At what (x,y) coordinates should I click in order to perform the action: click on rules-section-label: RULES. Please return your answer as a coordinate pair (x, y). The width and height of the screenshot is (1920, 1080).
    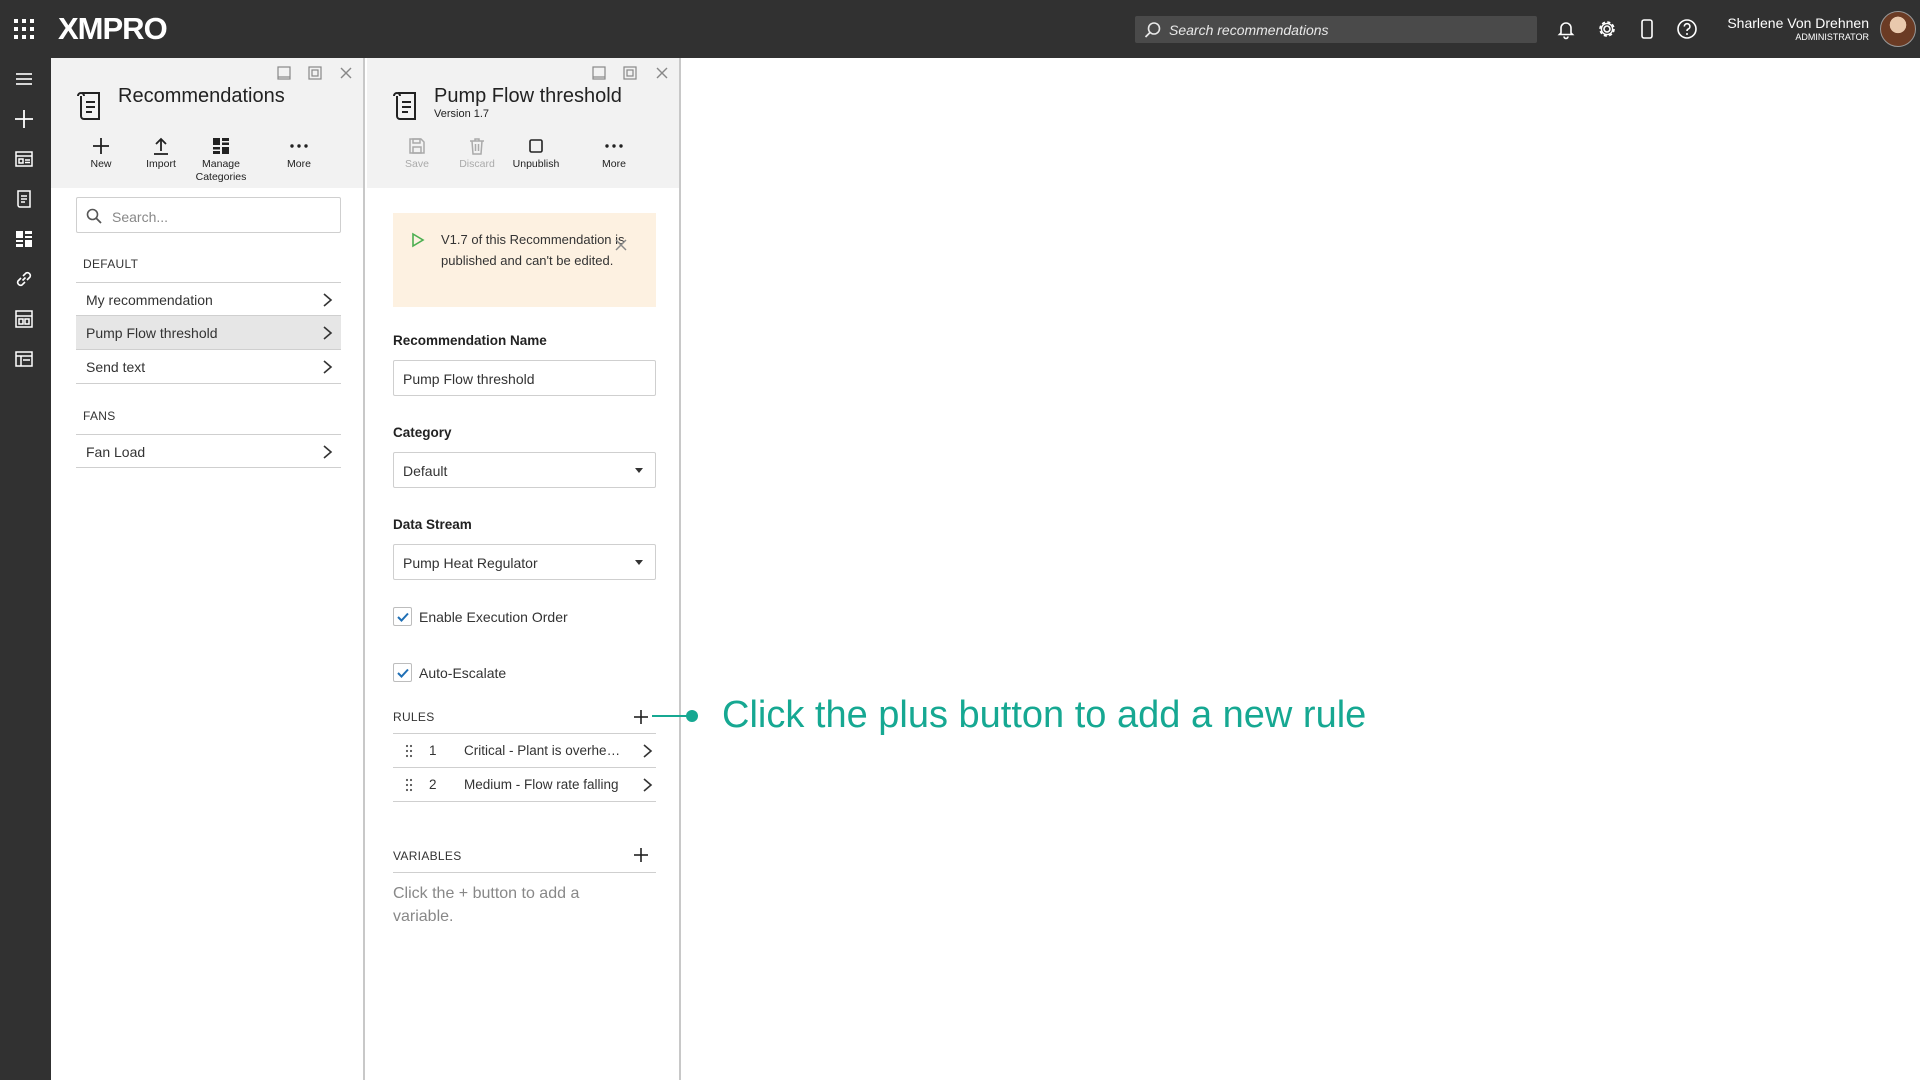
    Looking at the image, I should click on (414, 717).